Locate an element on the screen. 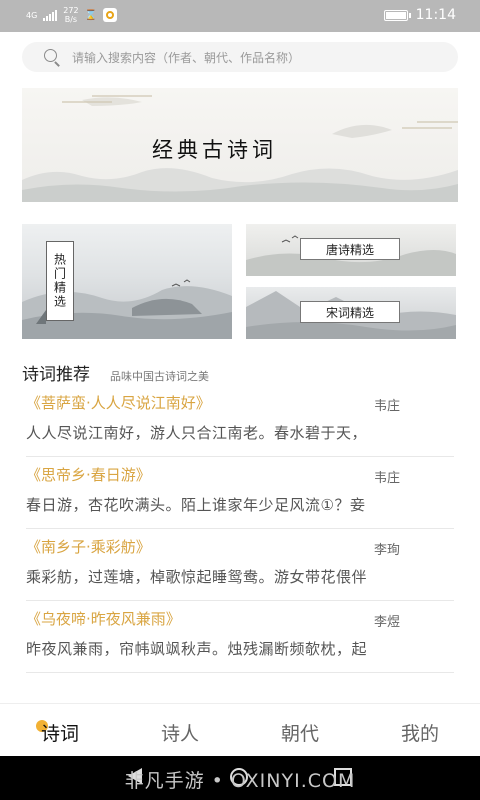 The width and height of the screenshot is (480, 800). search-bar: 请输入搜索内容（作者、朝代、作品名称） is located at coordinates (240, 57).